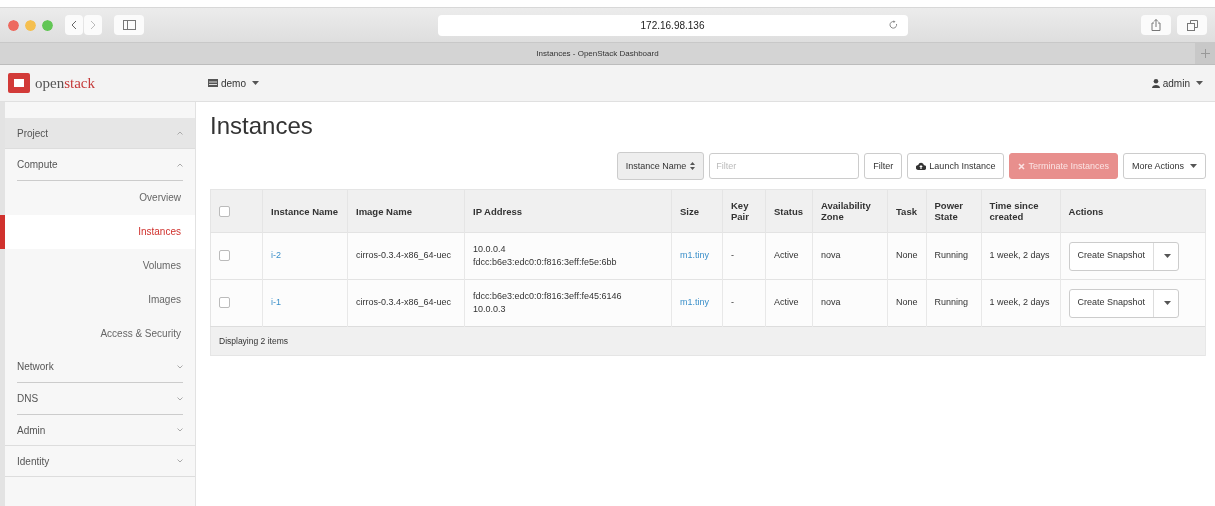 This screenshot has height=506, width=1215. What do you see at coordinates (1177, 83) in the screenshot?
I see `user-menu: admin` at bounding box center [1177, 83].